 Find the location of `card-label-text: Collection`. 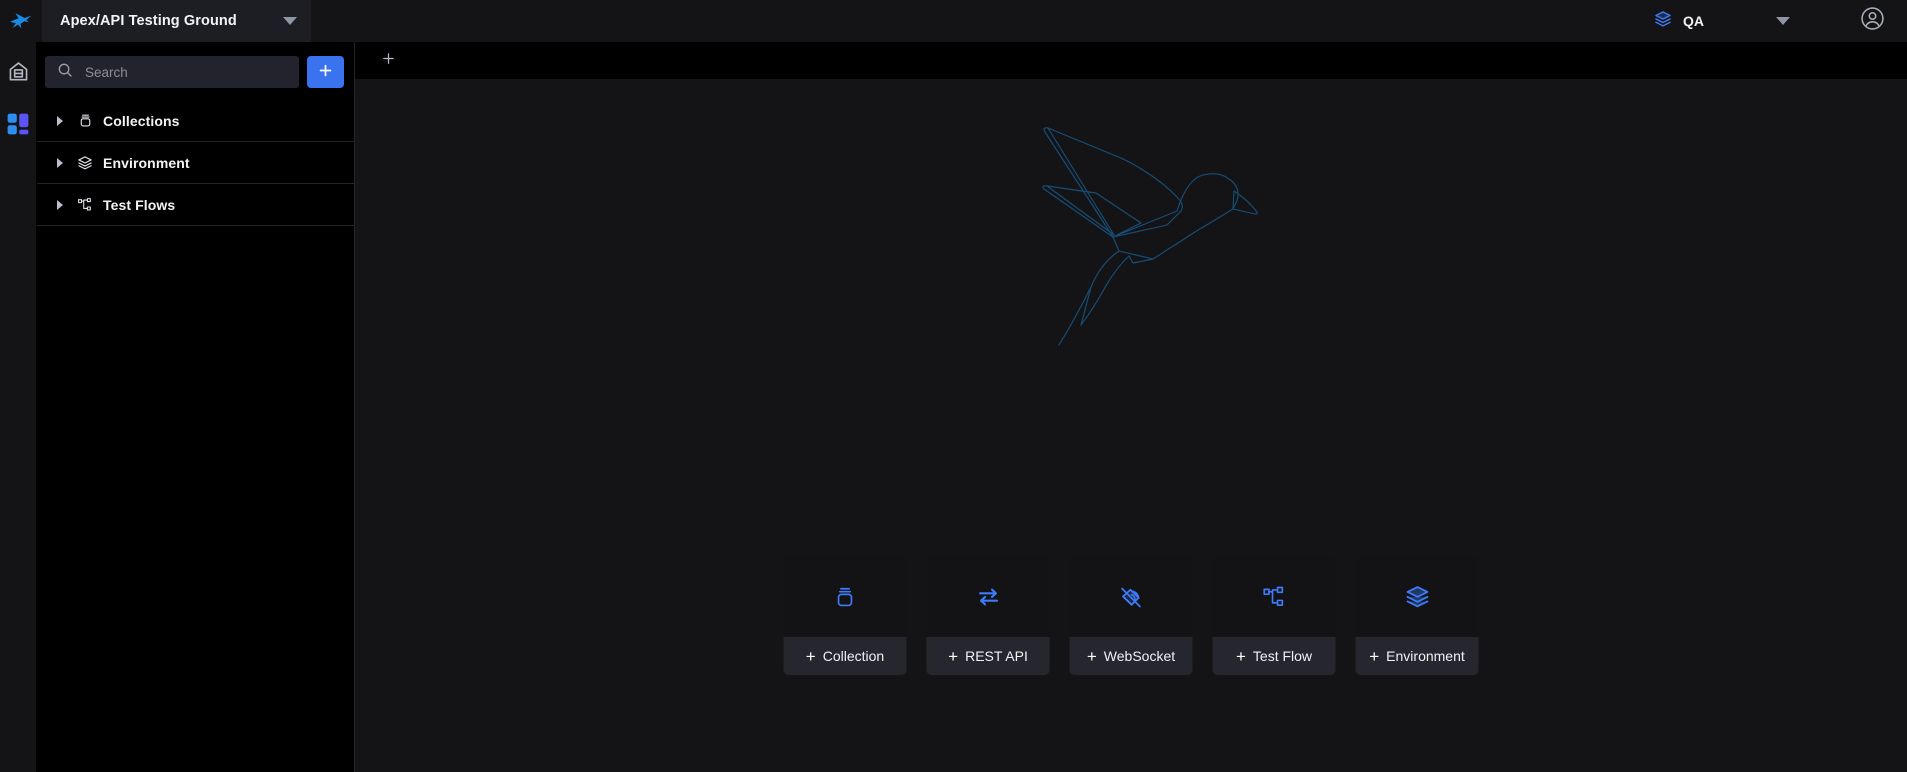

card-label-text: Collection is located at coordinates (853, 656).